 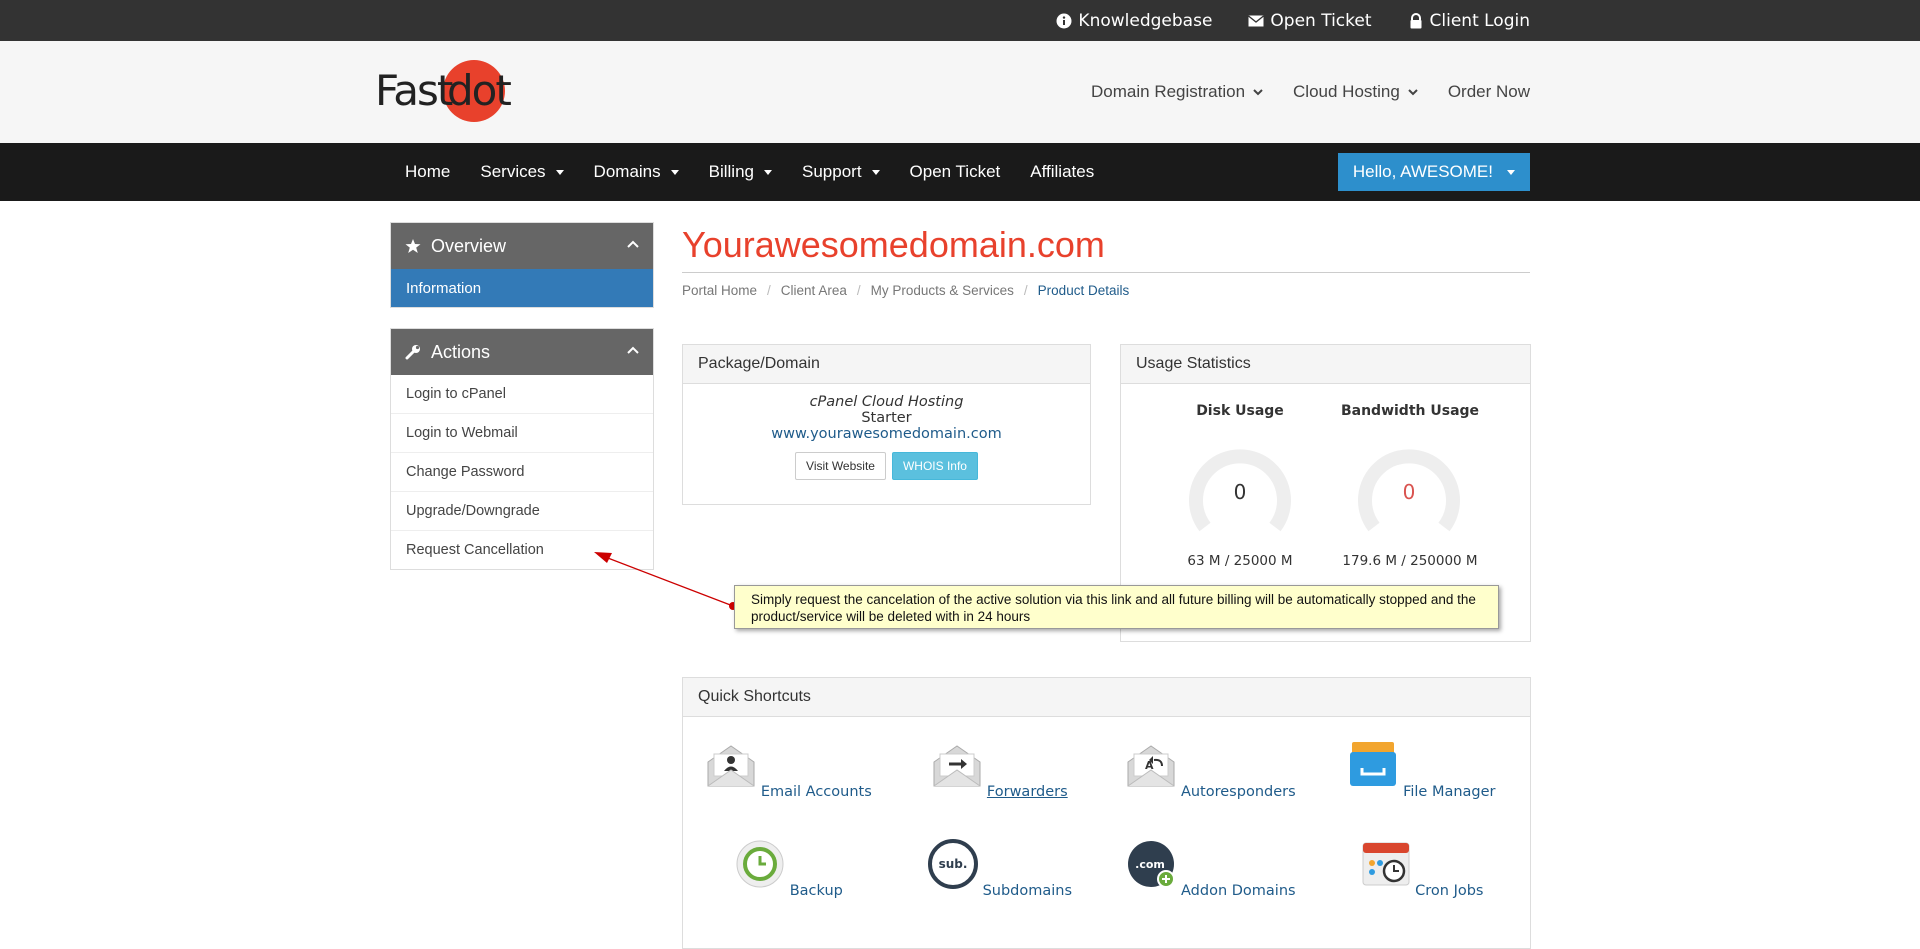 What do you see at coordinates (522, 510) in the screenshot?
I see `sidebar-item-upgrade-downgrade: Upgrade/Downgrade` at bounding box center [522, 510].